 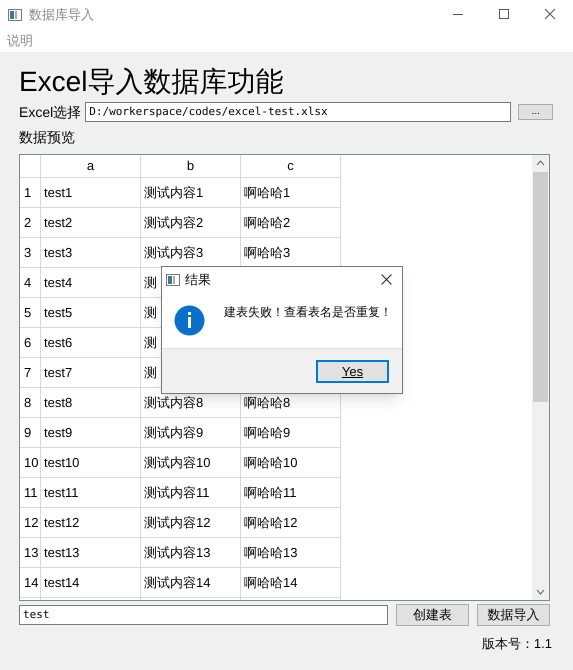 What do you see at coordinates (151, 82) in the screenshot?
I see `page-heading: Excel导入数据库功能` at bounding box center [151, 82].